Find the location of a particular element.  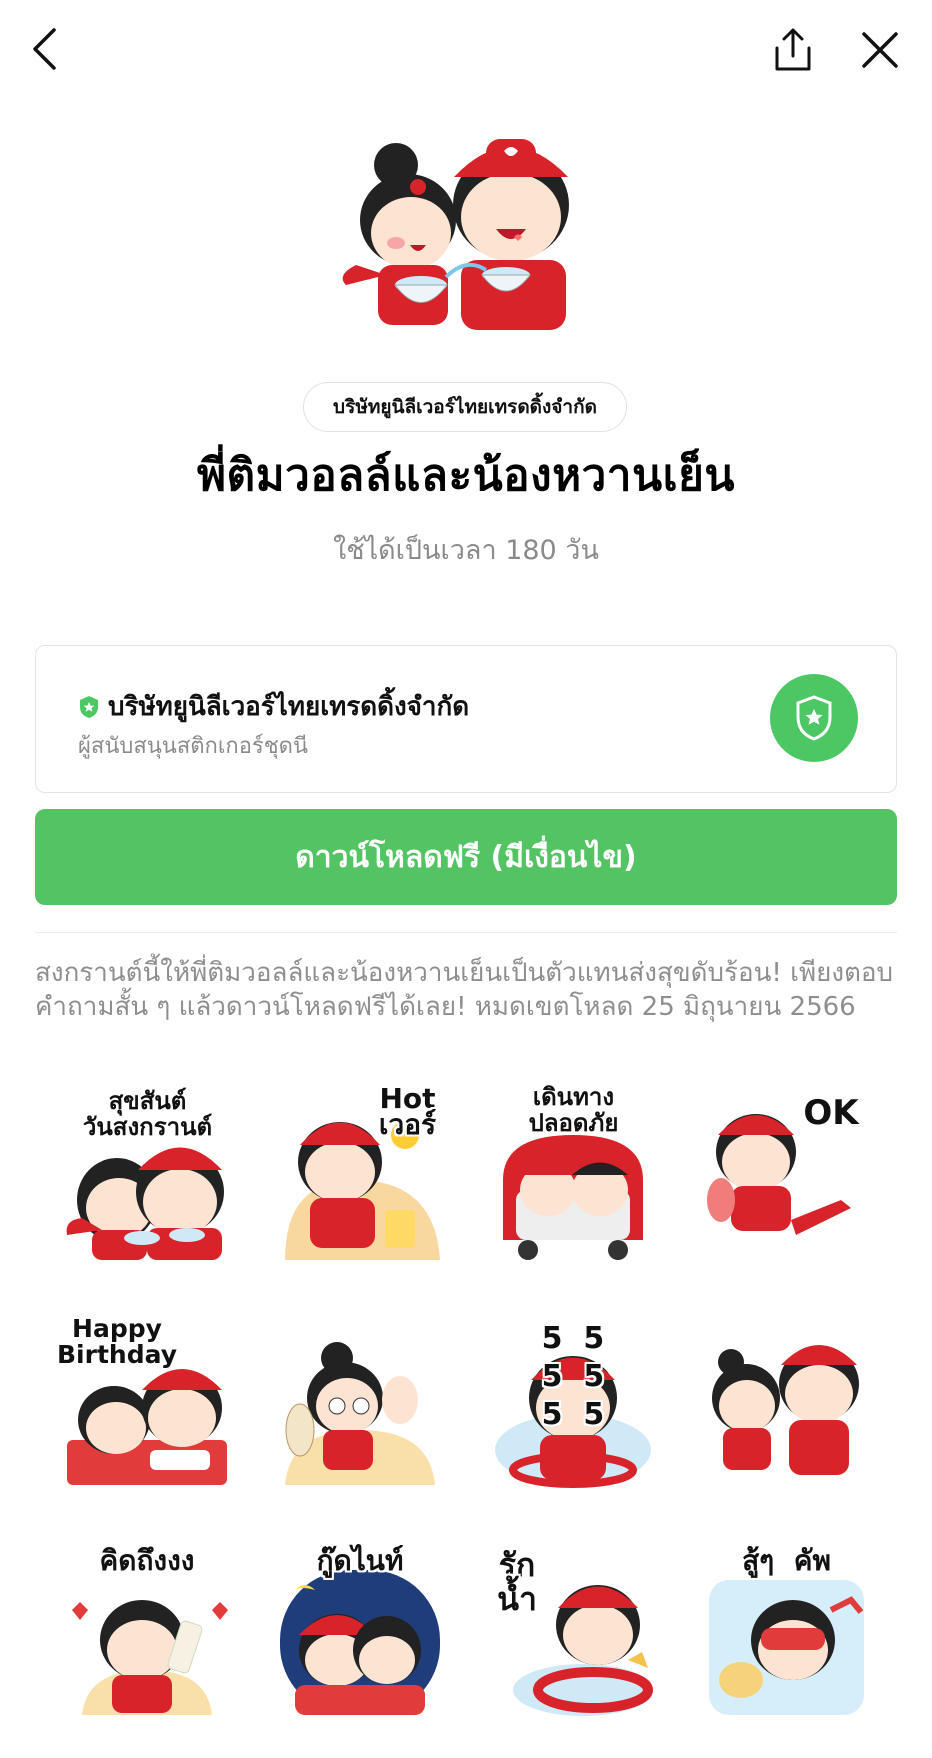

sticker-item: OK is located at coordinates (786, 1175).